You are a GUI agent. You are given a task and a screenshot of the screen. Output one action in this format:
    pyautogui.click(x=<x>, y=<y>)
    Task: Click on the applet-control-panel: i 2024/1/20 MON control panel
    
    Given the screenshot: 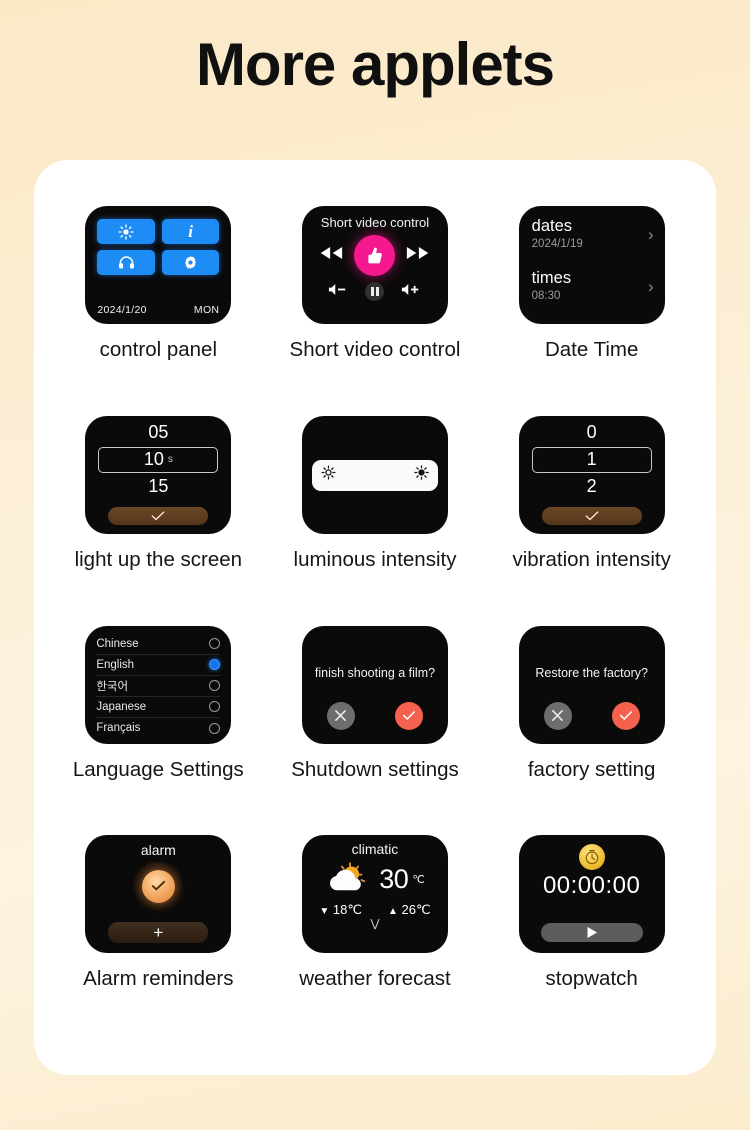 What is the action you would take?
    pyautogui.click(x=158, y=311)
    